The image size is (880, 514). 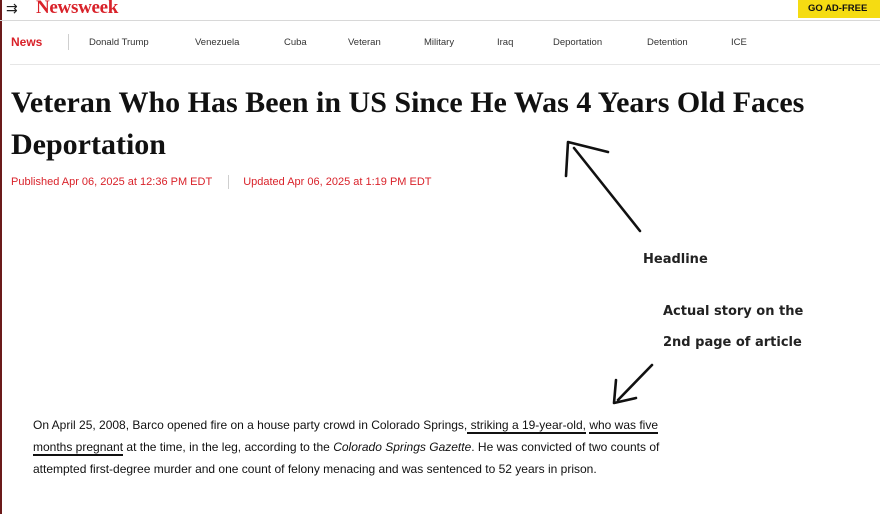 What do you see at coordinates (607, 189) in the screenshot?
I see `headline-arrow-shaft` at bounding box center [607, 189].